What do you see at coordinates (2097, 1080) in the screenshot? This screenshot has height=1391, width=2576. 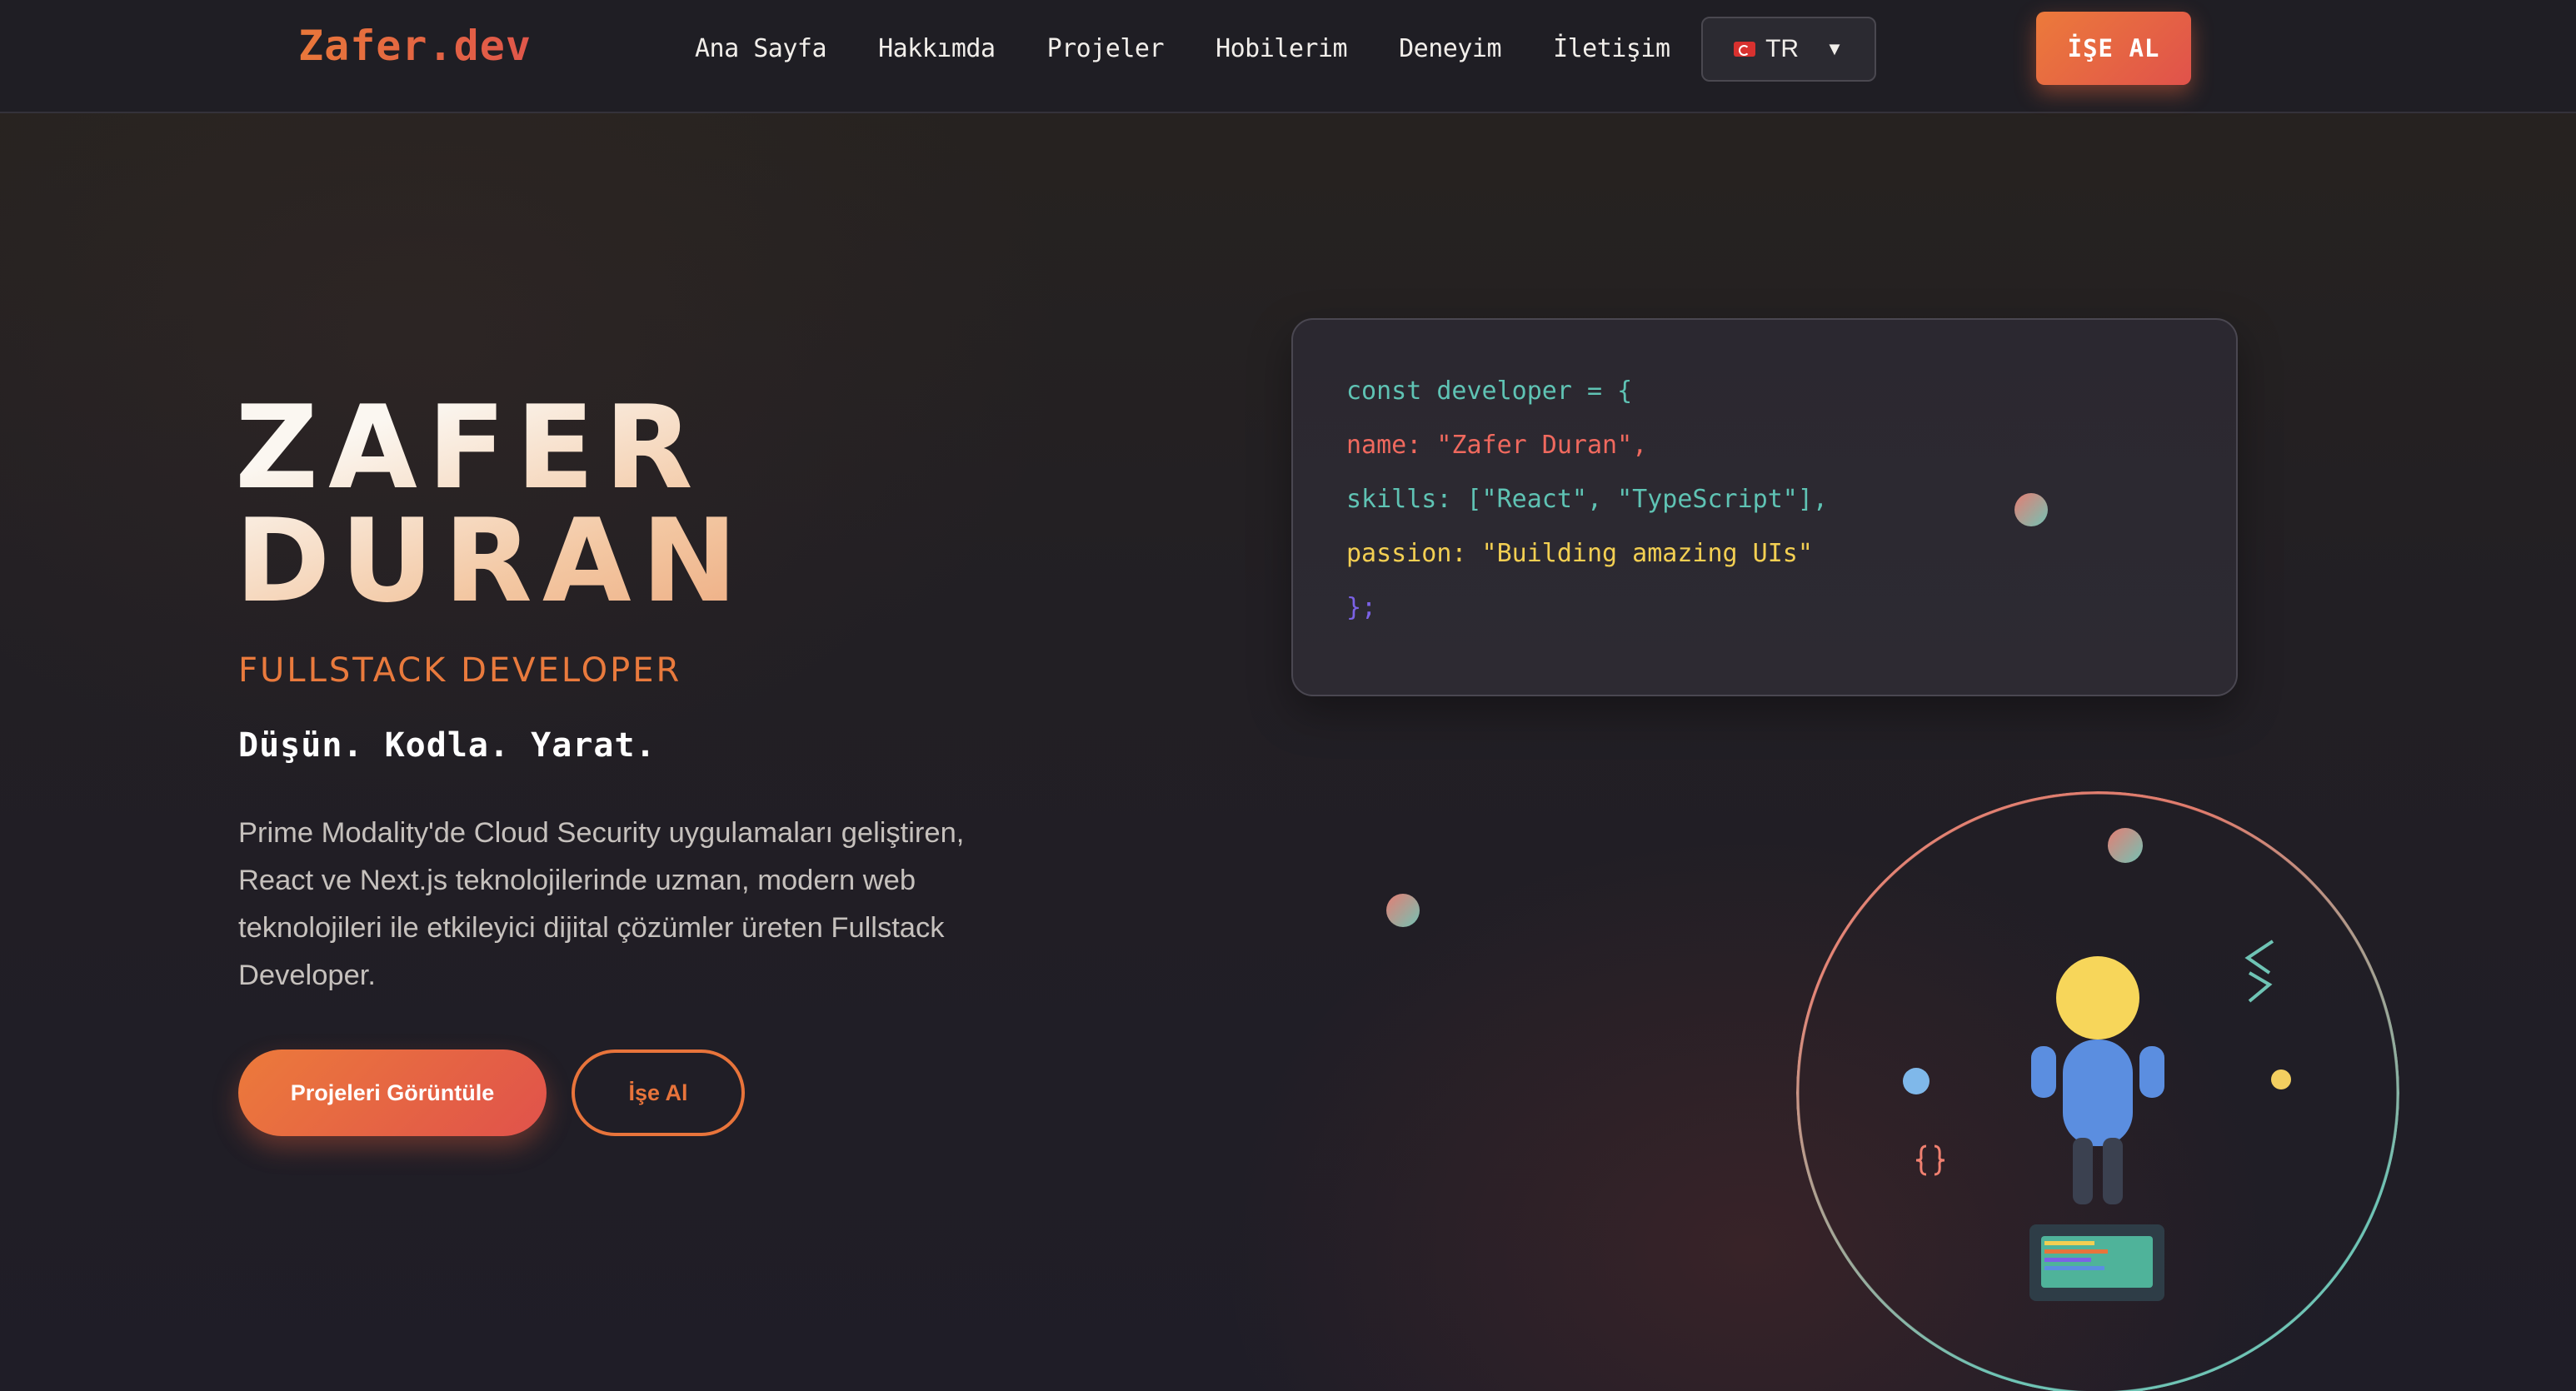 I see `developer-figure-icon` at bounding box center [2097, 1080].